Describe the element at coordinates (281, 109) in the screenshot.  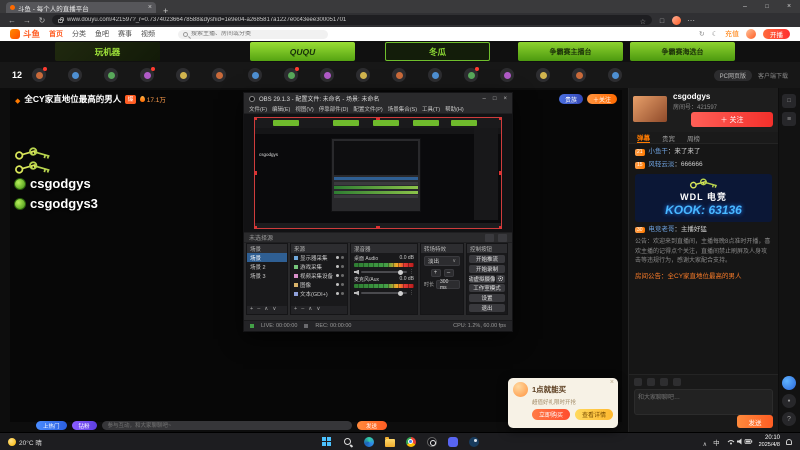
I see `menu-edit: 编辑(E)` at that location.